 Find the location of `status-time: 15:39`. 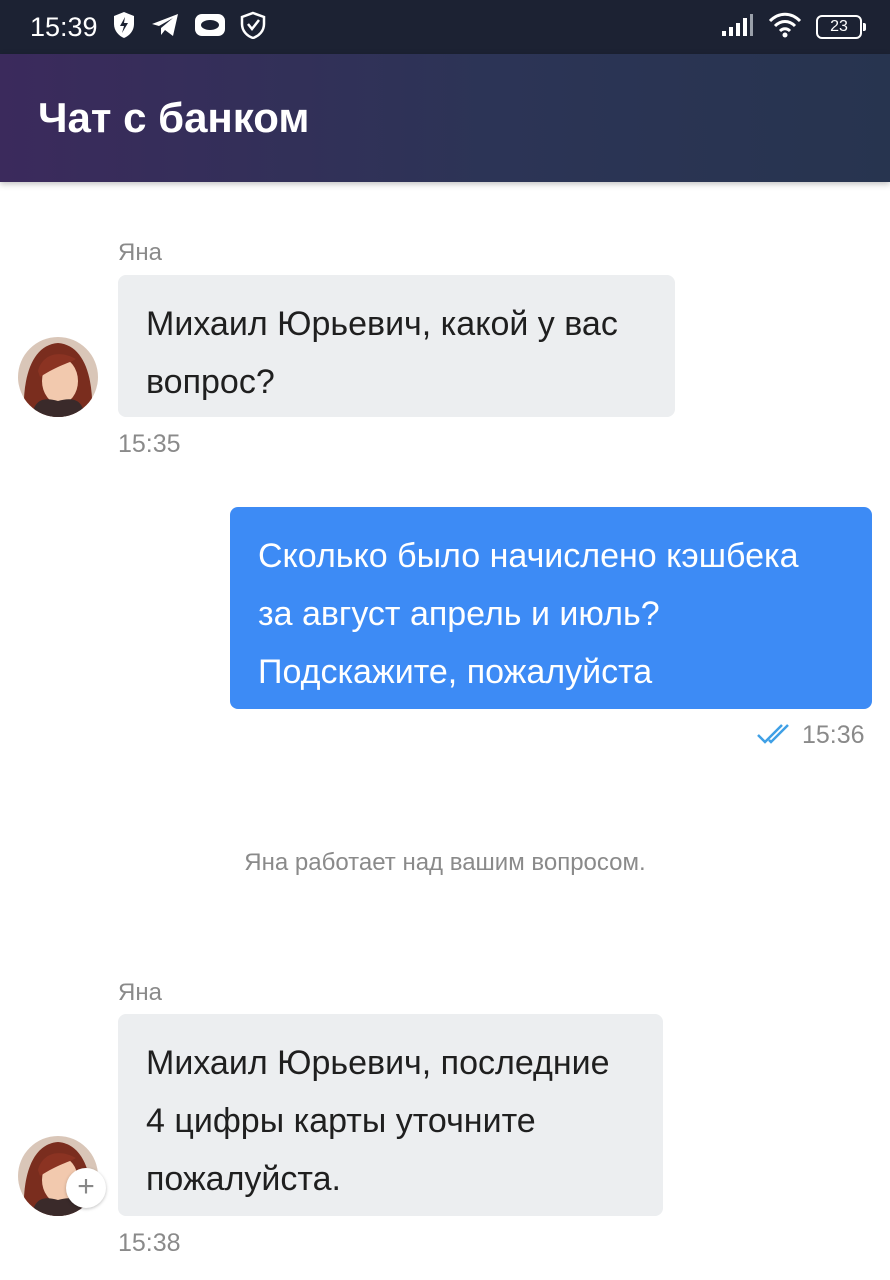

status-time: 15:39 is located at coordinates (64, 27).